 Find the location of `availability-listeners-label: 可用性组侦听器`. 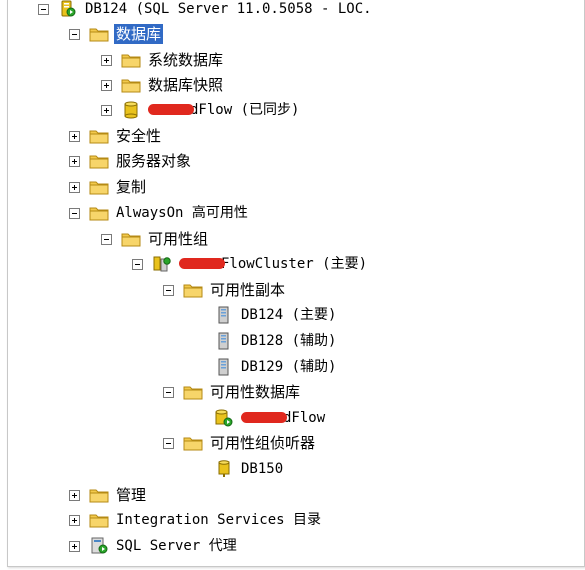

availability-listeners-label: 可用性组侦听器 is located at coordinates (263, 443).